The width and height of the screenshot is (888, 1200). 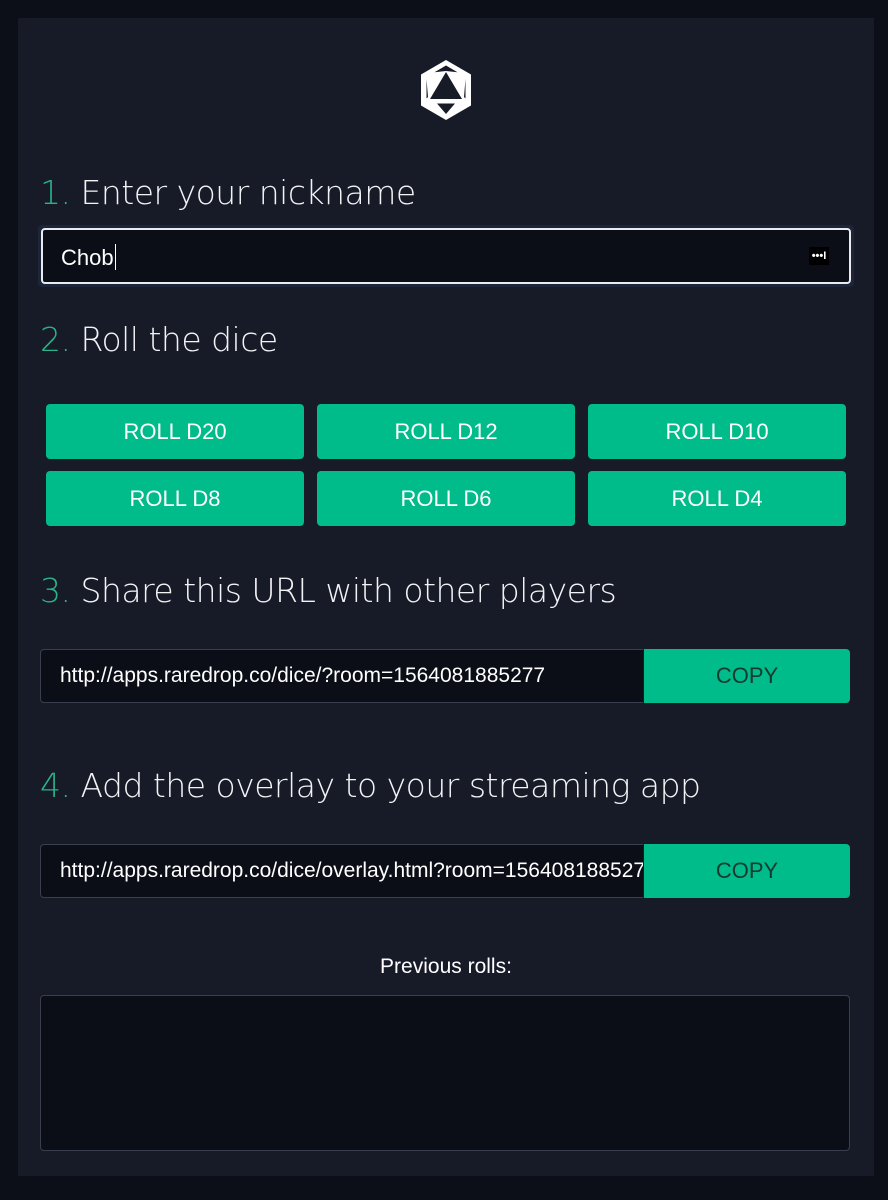 I want to click on step-2-title: Roll the dice, so click(x=179, y=339).